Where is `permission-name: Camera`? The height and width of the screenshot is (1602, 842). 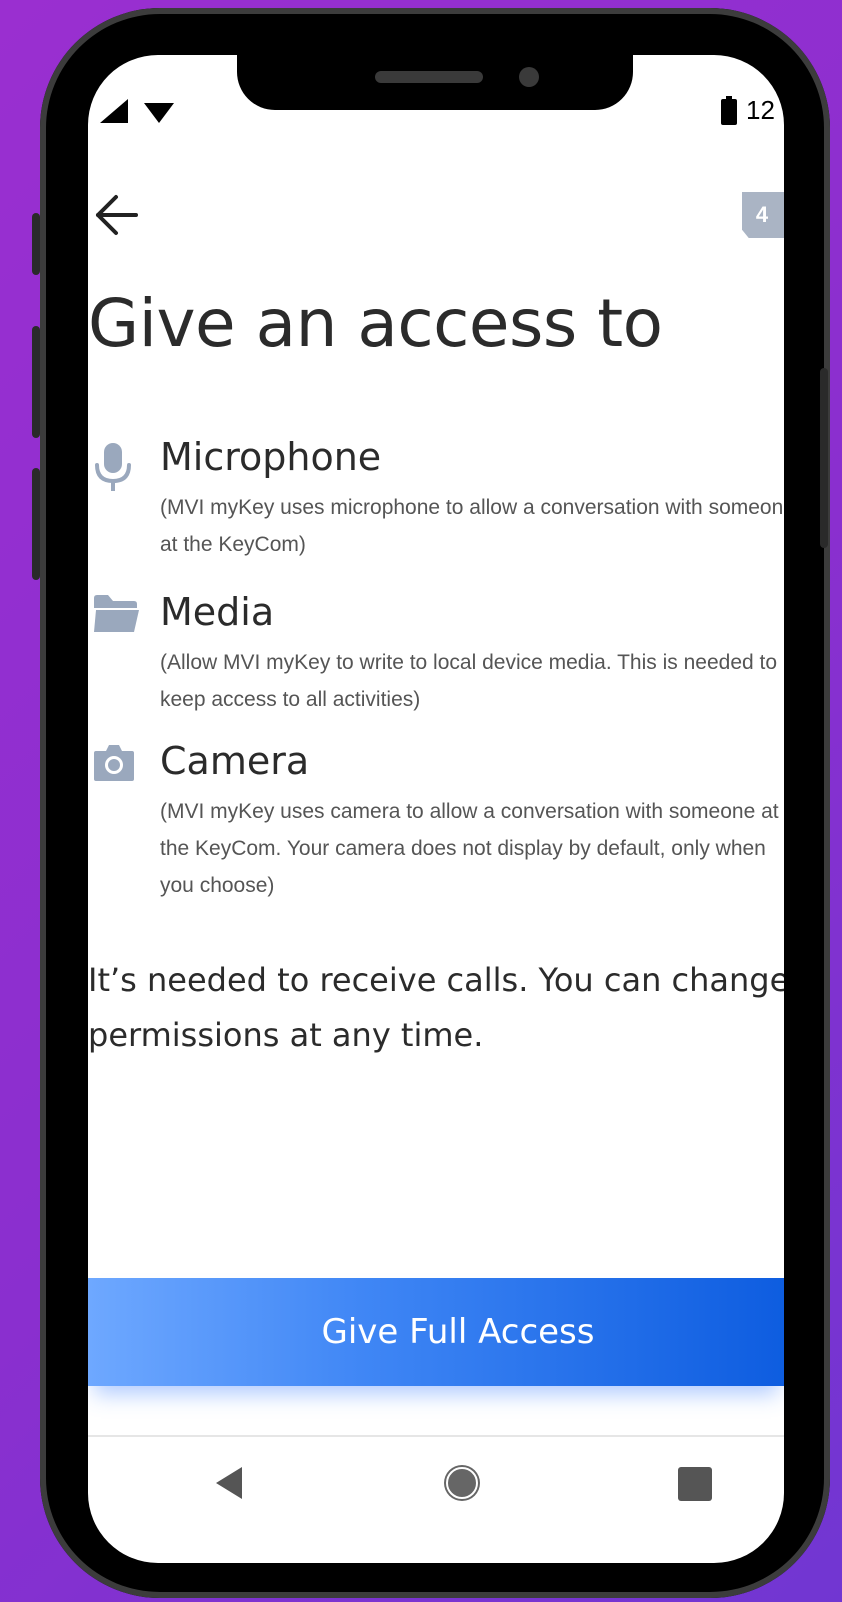
permission-name: Camera is located at coordinates (235, 761).